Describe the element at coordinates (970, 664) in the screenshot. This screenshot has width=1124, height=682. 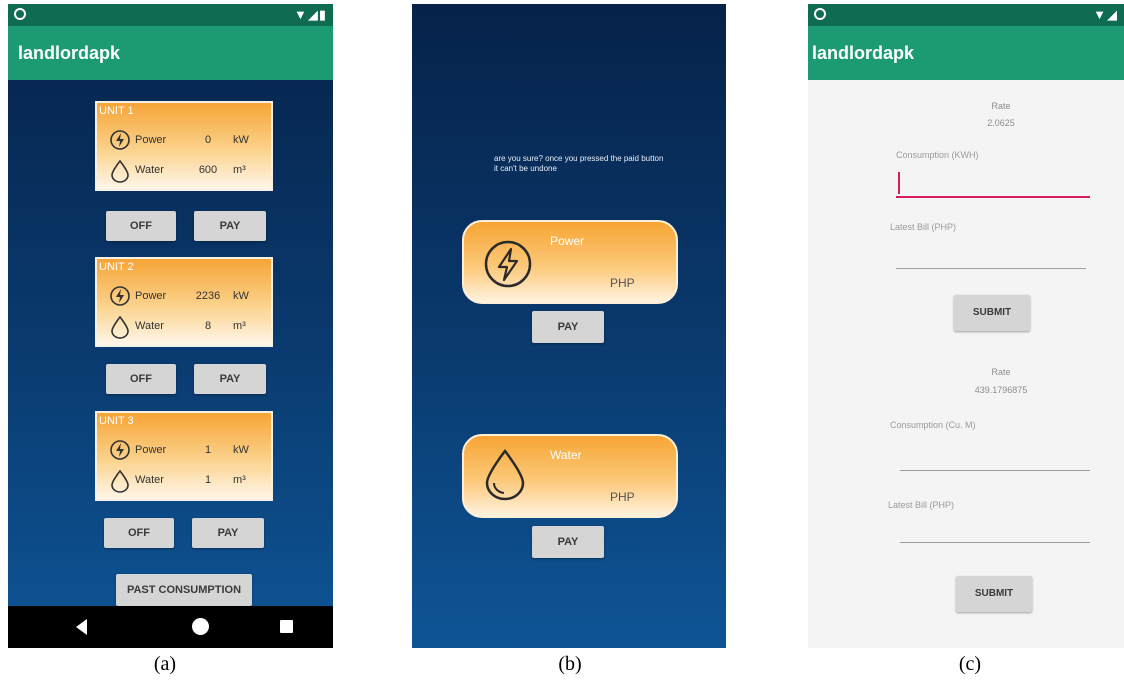
I see `caption-c: (c)` at that location.